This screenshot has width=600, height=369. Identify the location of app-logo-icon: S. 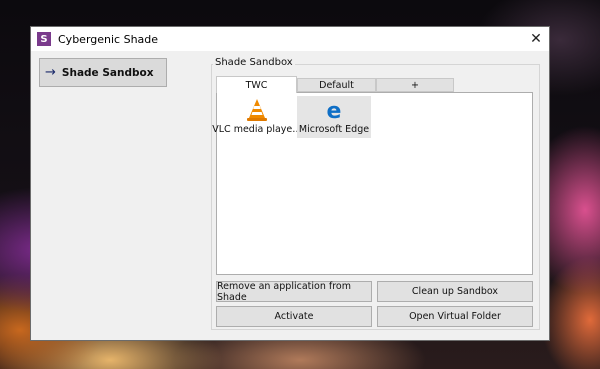
(44, 39).